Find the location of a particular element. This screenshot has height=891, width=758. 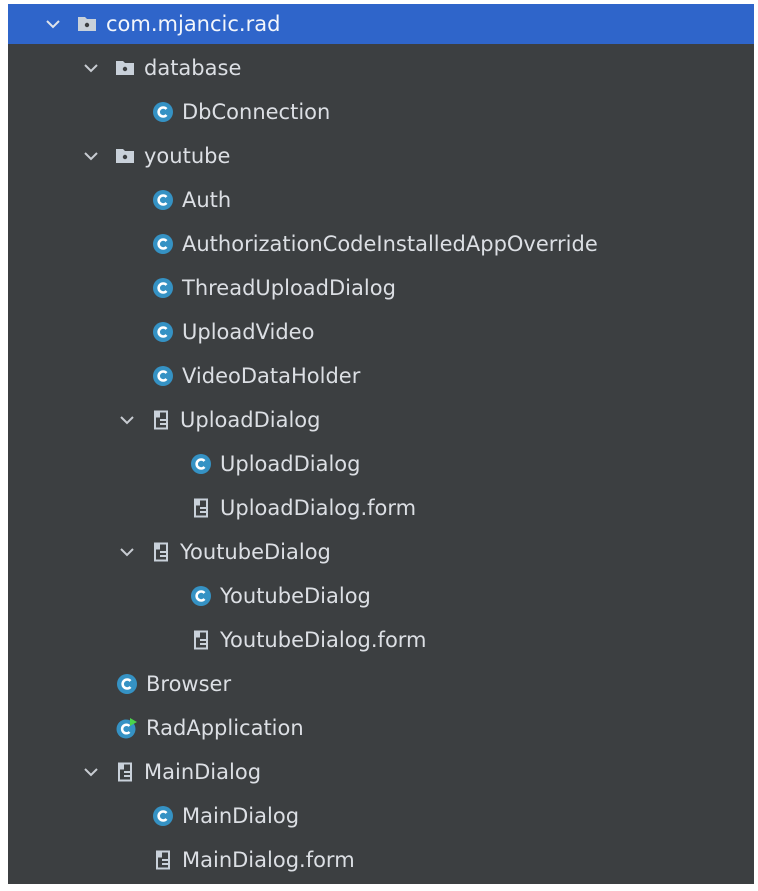

tree-node-label: YoutubeDialog.form is located at coordinates (323, 640).